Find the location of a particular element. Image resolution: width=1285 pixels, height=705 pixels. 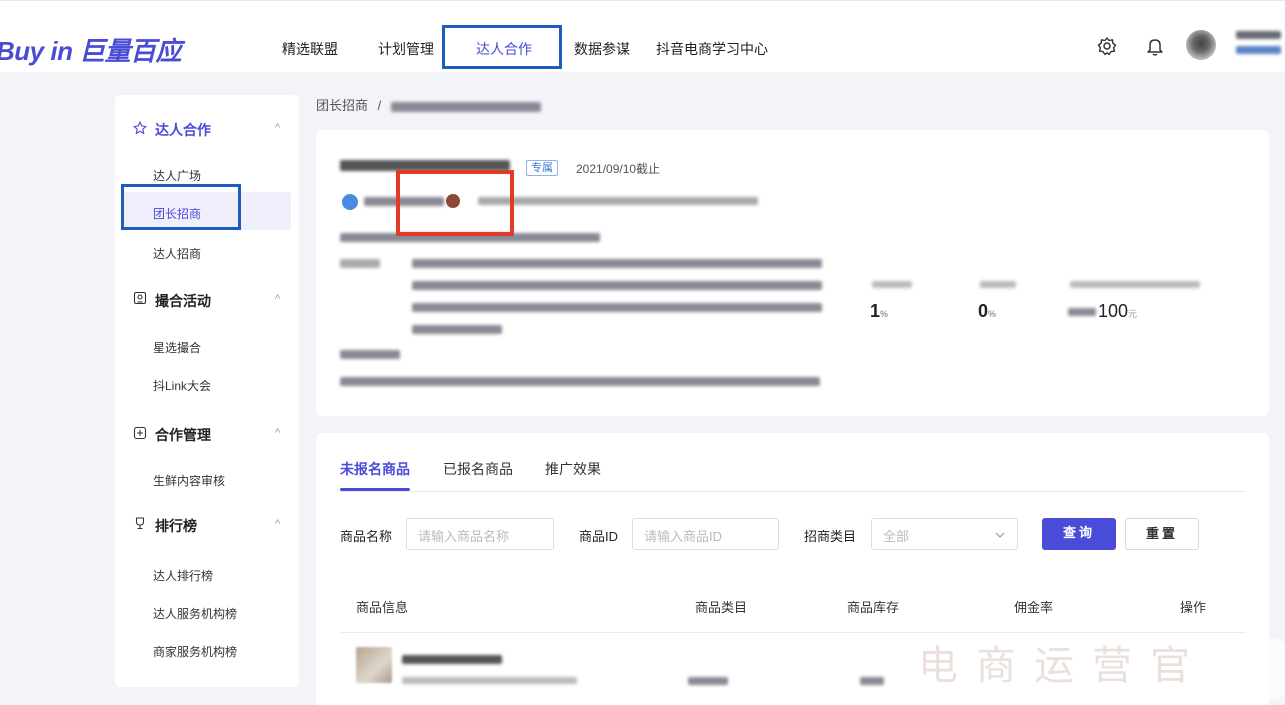

sidebar-item-merchant-agency-ranking: 商家服务机构榜 is located at coordinates (195, 651).